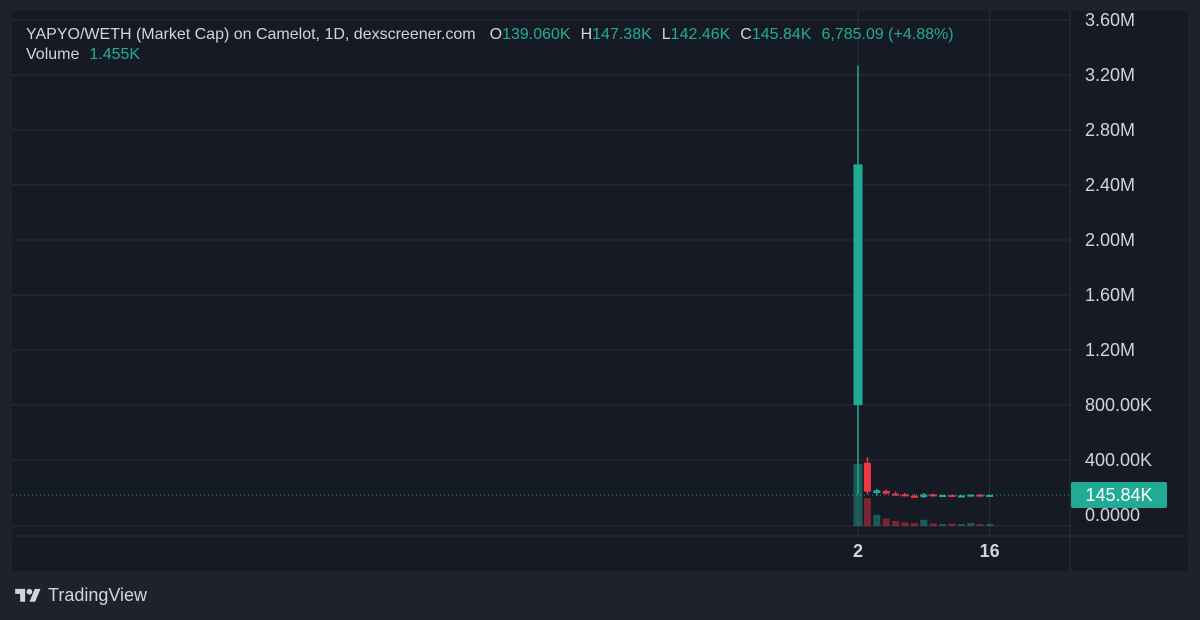 The width and height of the screenshot is (1200, 620). Describe the element at coordinates (887, 34) in the screenshot. I see `change-value: 6,785.09 (+4.88%)` at that location.